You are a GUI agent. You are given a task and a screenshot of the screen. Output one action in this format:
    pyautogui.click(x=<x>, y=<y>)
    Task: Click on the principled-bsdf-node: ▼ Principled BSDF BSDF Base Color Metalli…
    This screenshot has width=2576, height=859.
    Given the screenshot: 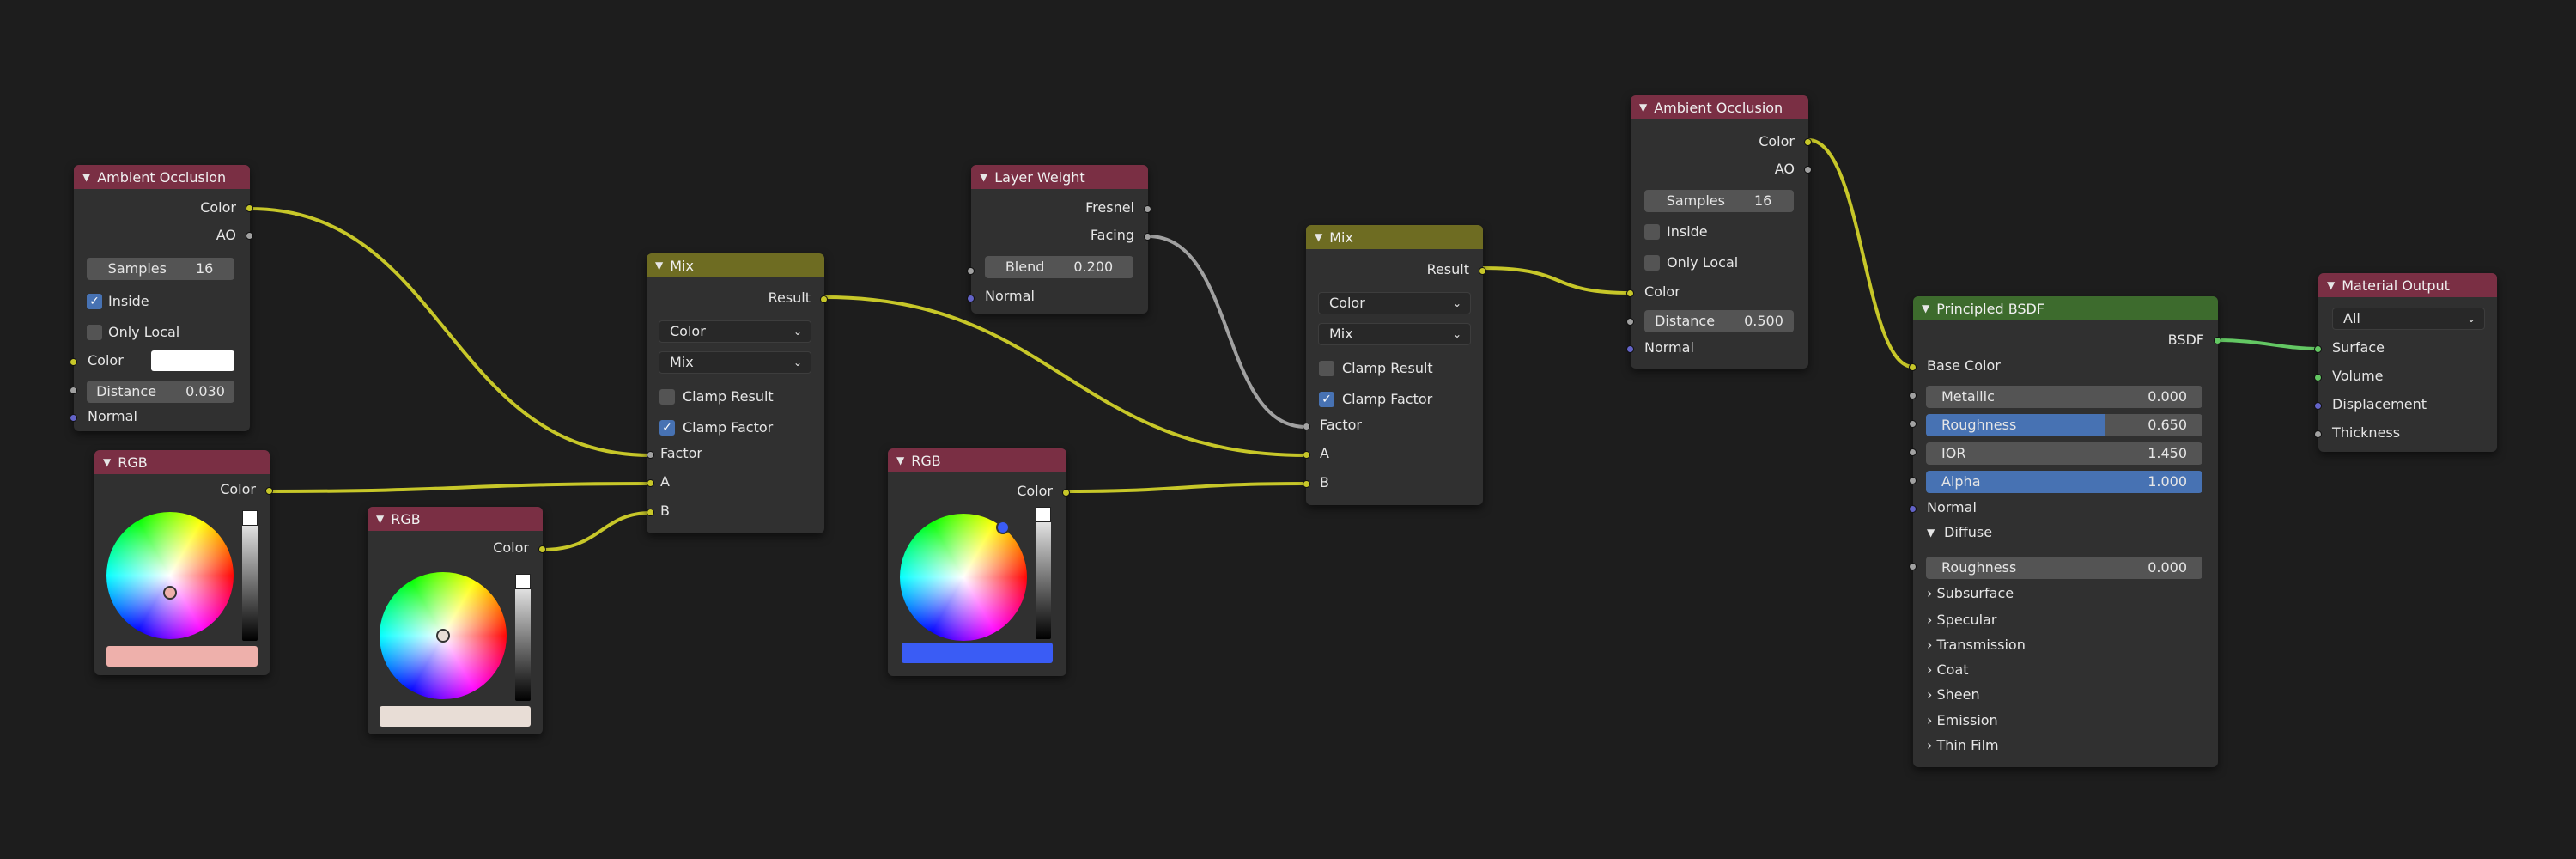 What is the action you would take?
    pyautogui.click(x=2065, y=531)
    